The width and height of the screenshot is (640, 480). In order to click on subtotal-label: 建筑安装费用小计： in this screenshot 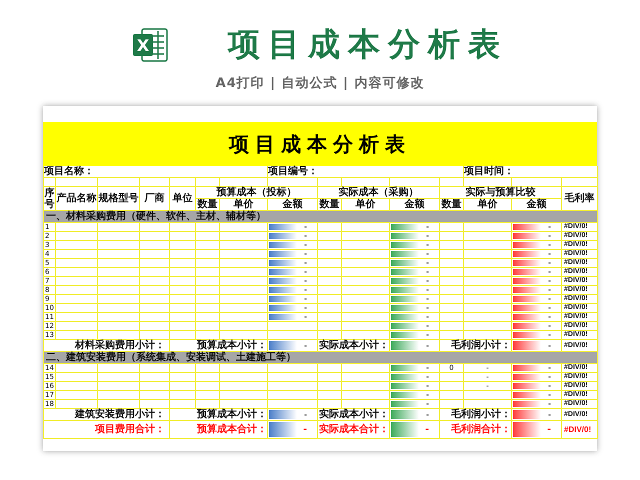, I will do `click(107, 415)`.